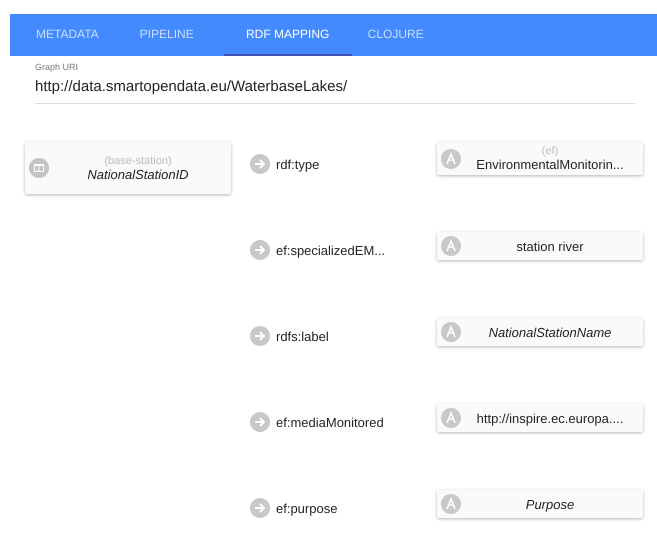 This screenshot has height=538, width=657. I want to click on subject-card: (base-station) NationalStationID, so click(128, 168).